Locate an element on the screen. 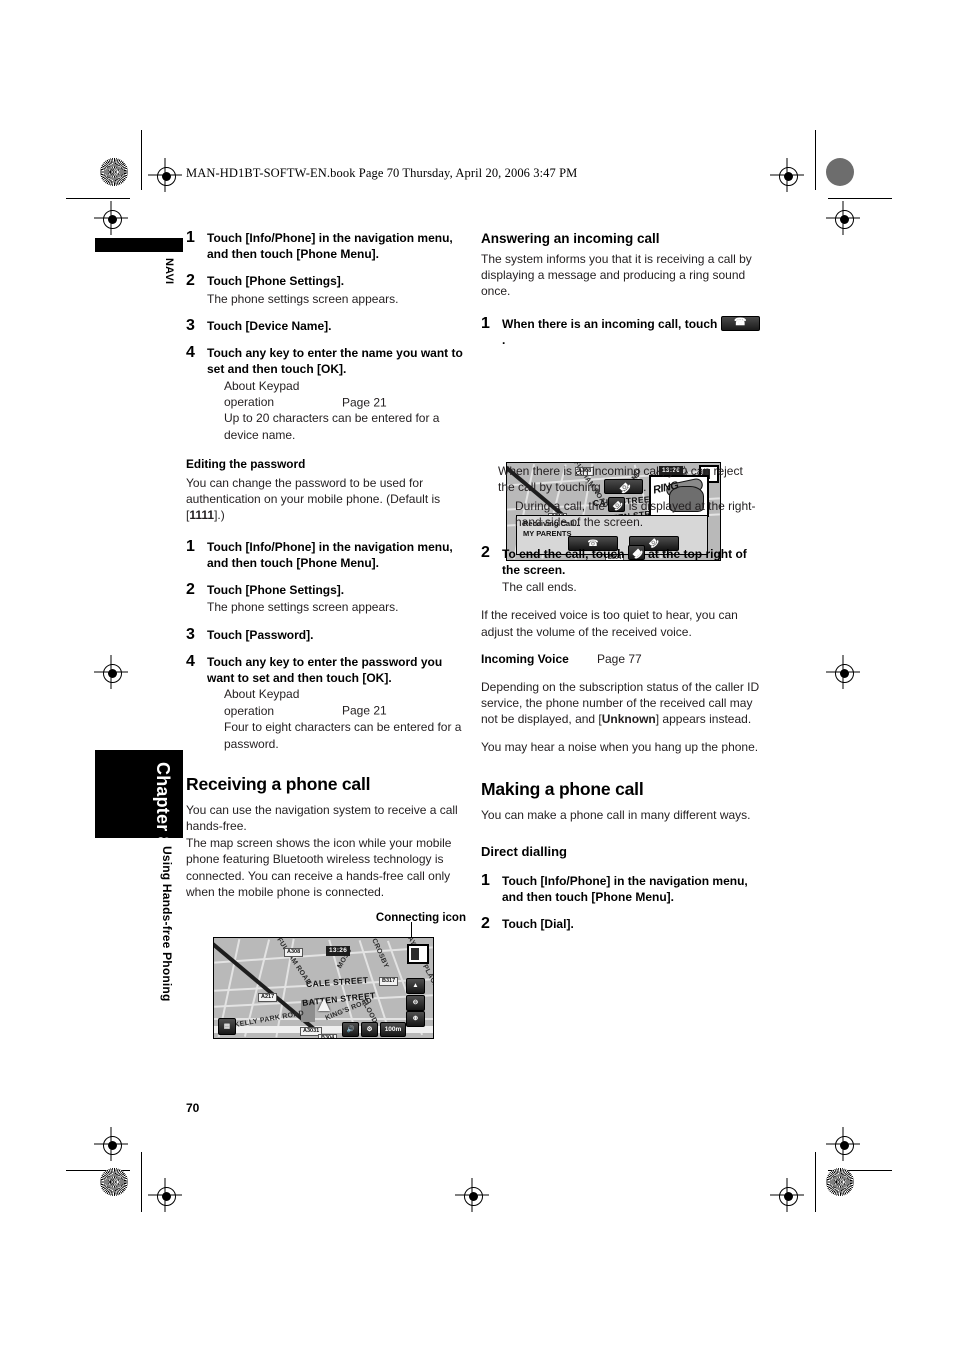  default-password-value: 1111 is located at coordinates (202, 515).